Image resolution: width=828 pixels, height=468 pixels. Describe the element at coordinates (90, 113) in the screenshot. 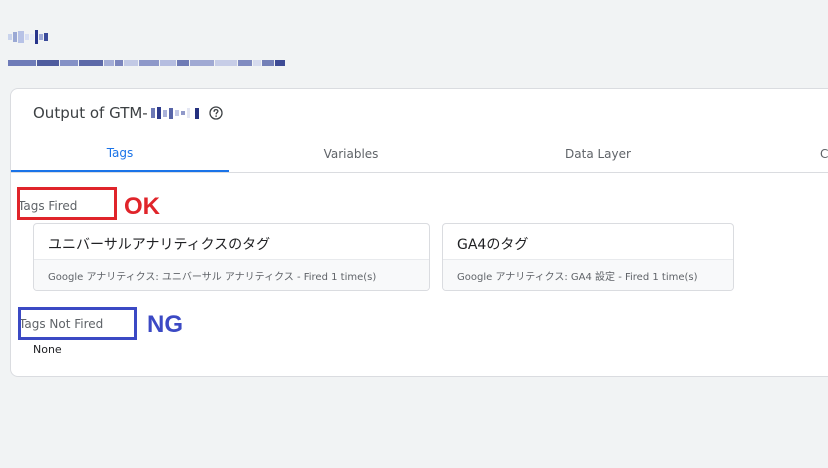

I see `panel-title: Output of GTM-` at that location.